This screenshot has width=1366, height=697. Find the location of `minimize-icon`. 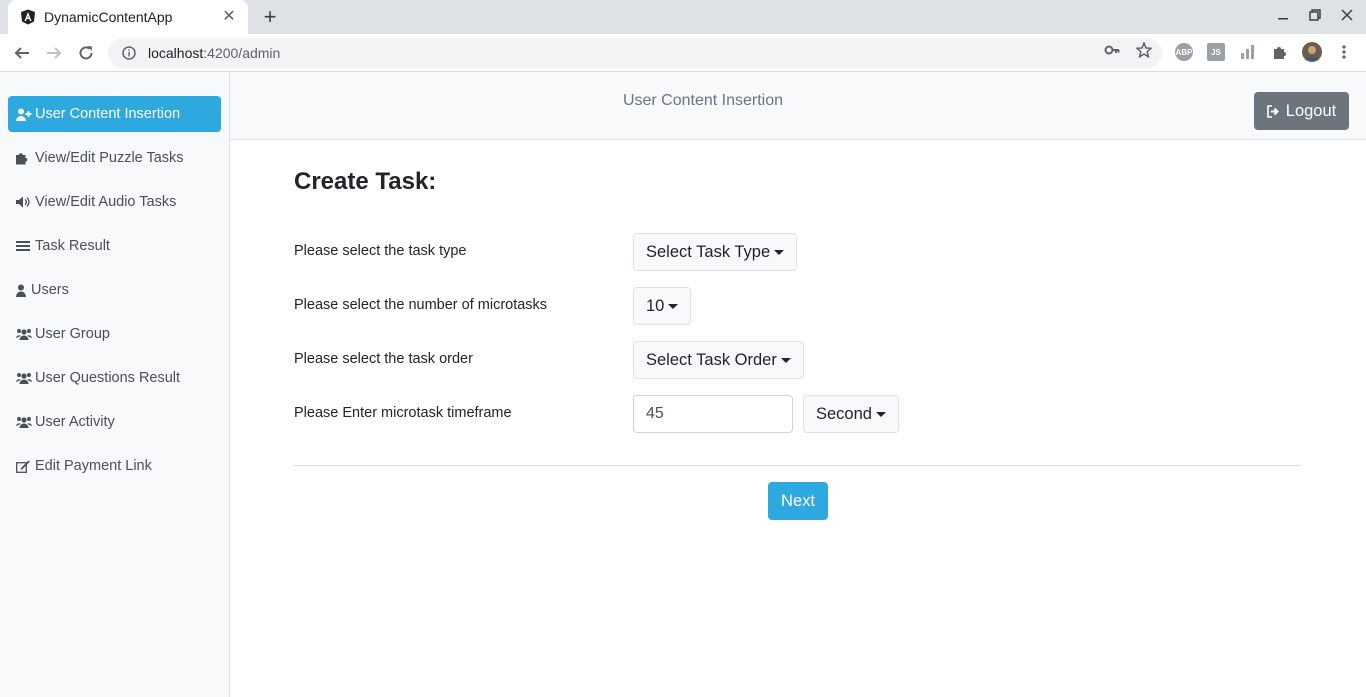

minimize-icon is located at coordinates (1283, 16).